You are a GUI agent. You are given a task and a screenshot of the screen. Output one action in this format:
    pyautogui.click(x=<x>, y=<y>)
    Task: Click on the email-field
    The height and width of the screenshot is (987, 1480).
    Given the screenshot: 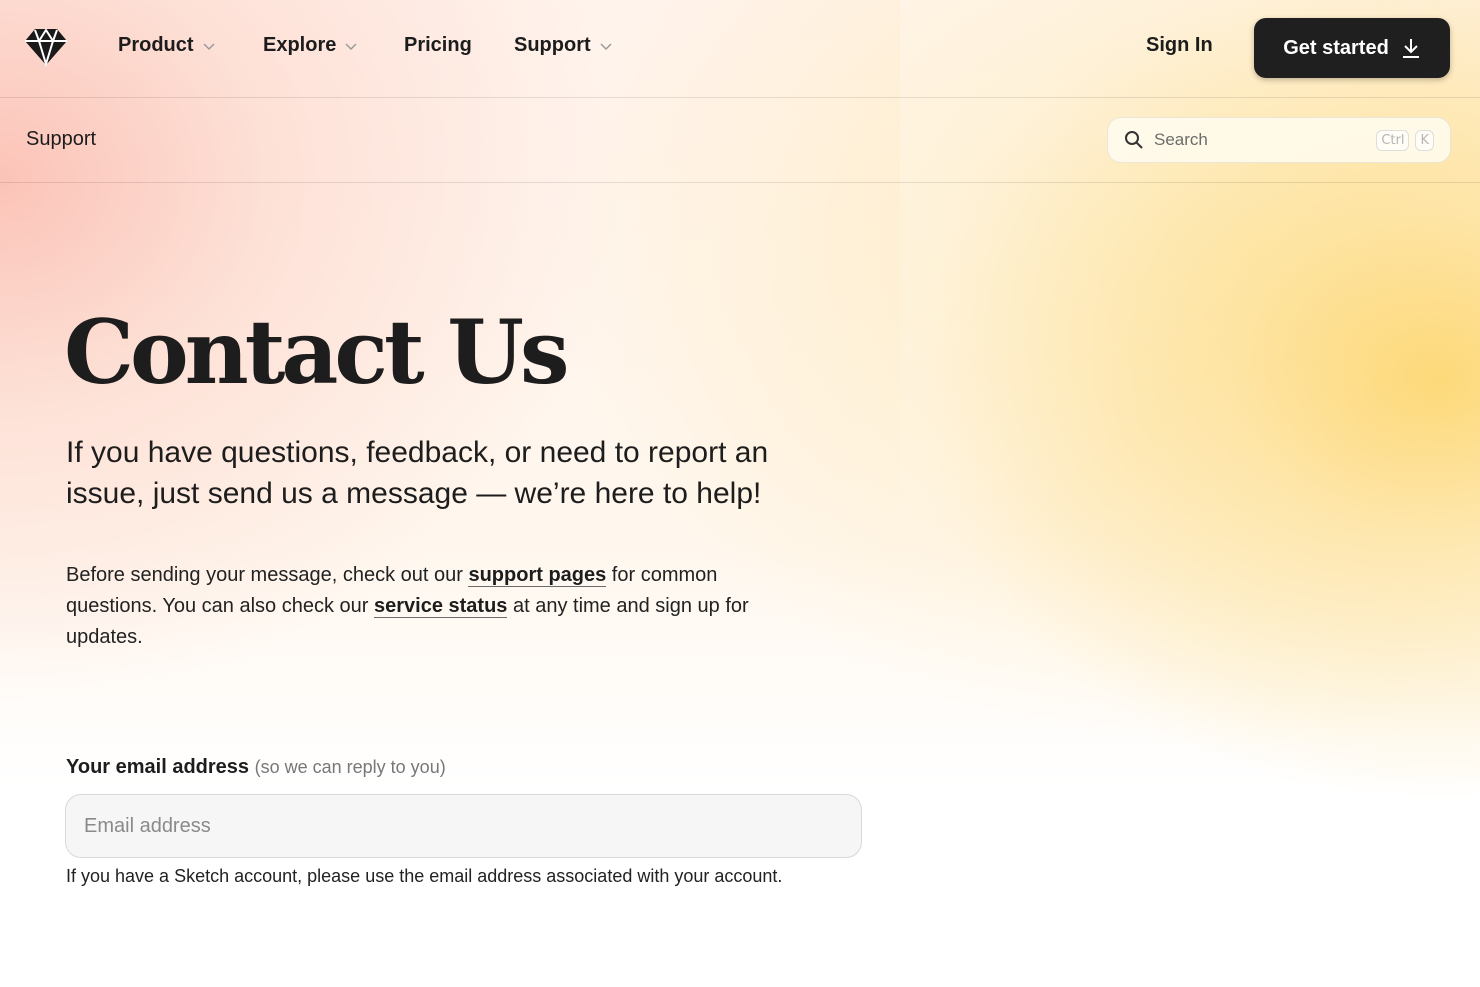 What is the action you would take?
    pyautogui.click(x=463, y=826)
    